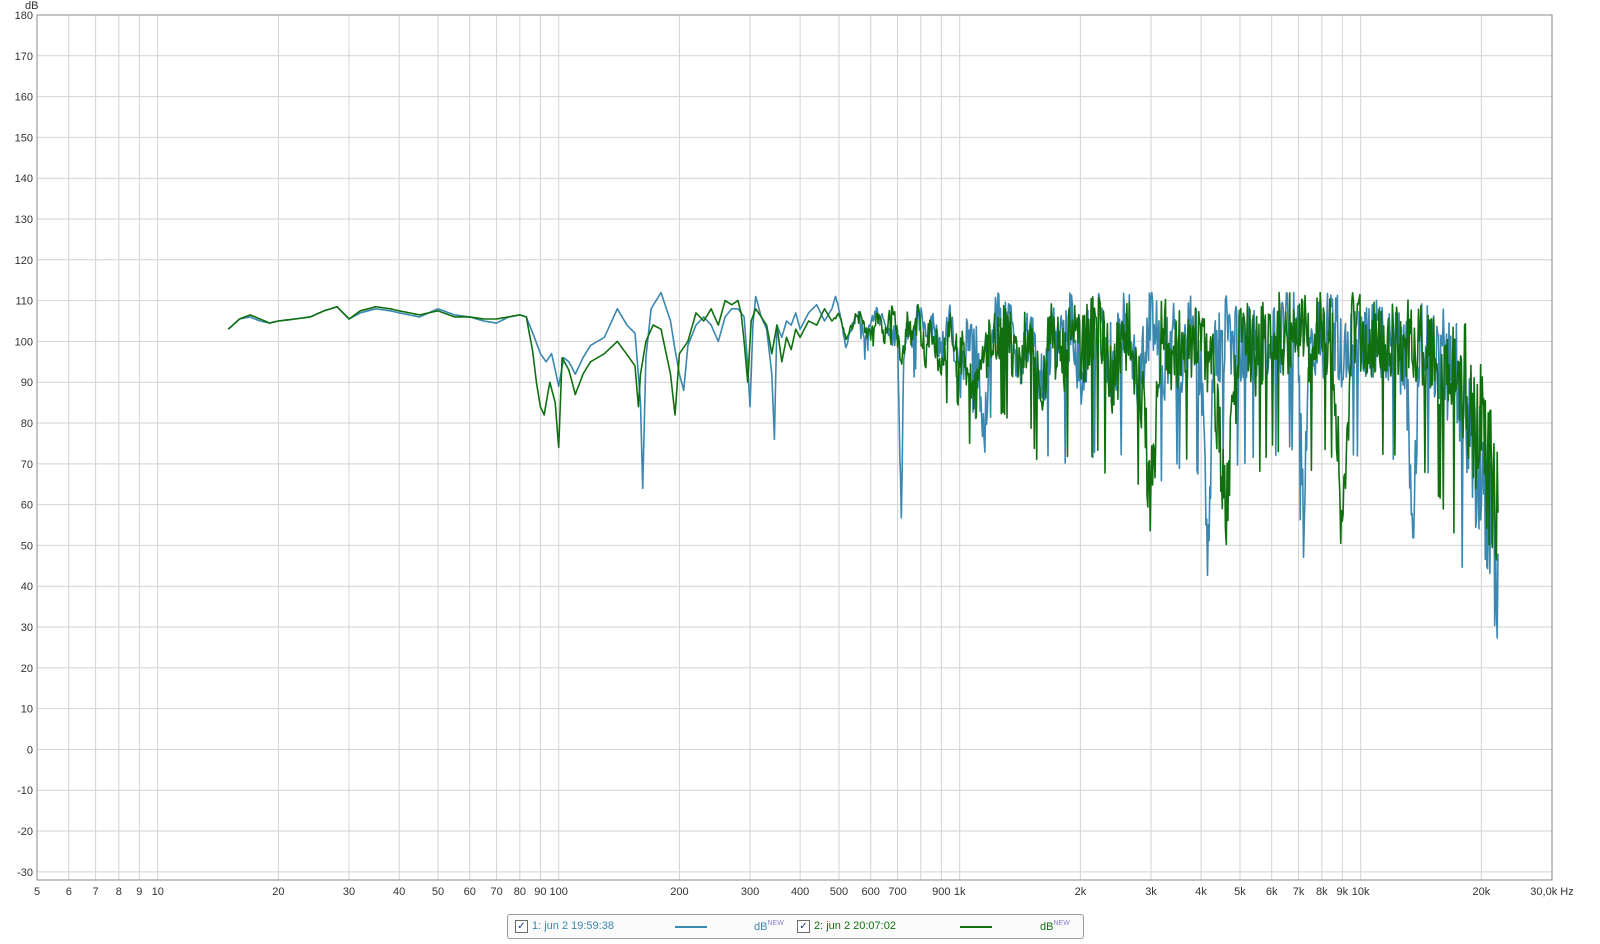 The width and height of the screenshot is (1600, 944). I want to click on legend-unit-2: dBNEW, so click(1055, 926).